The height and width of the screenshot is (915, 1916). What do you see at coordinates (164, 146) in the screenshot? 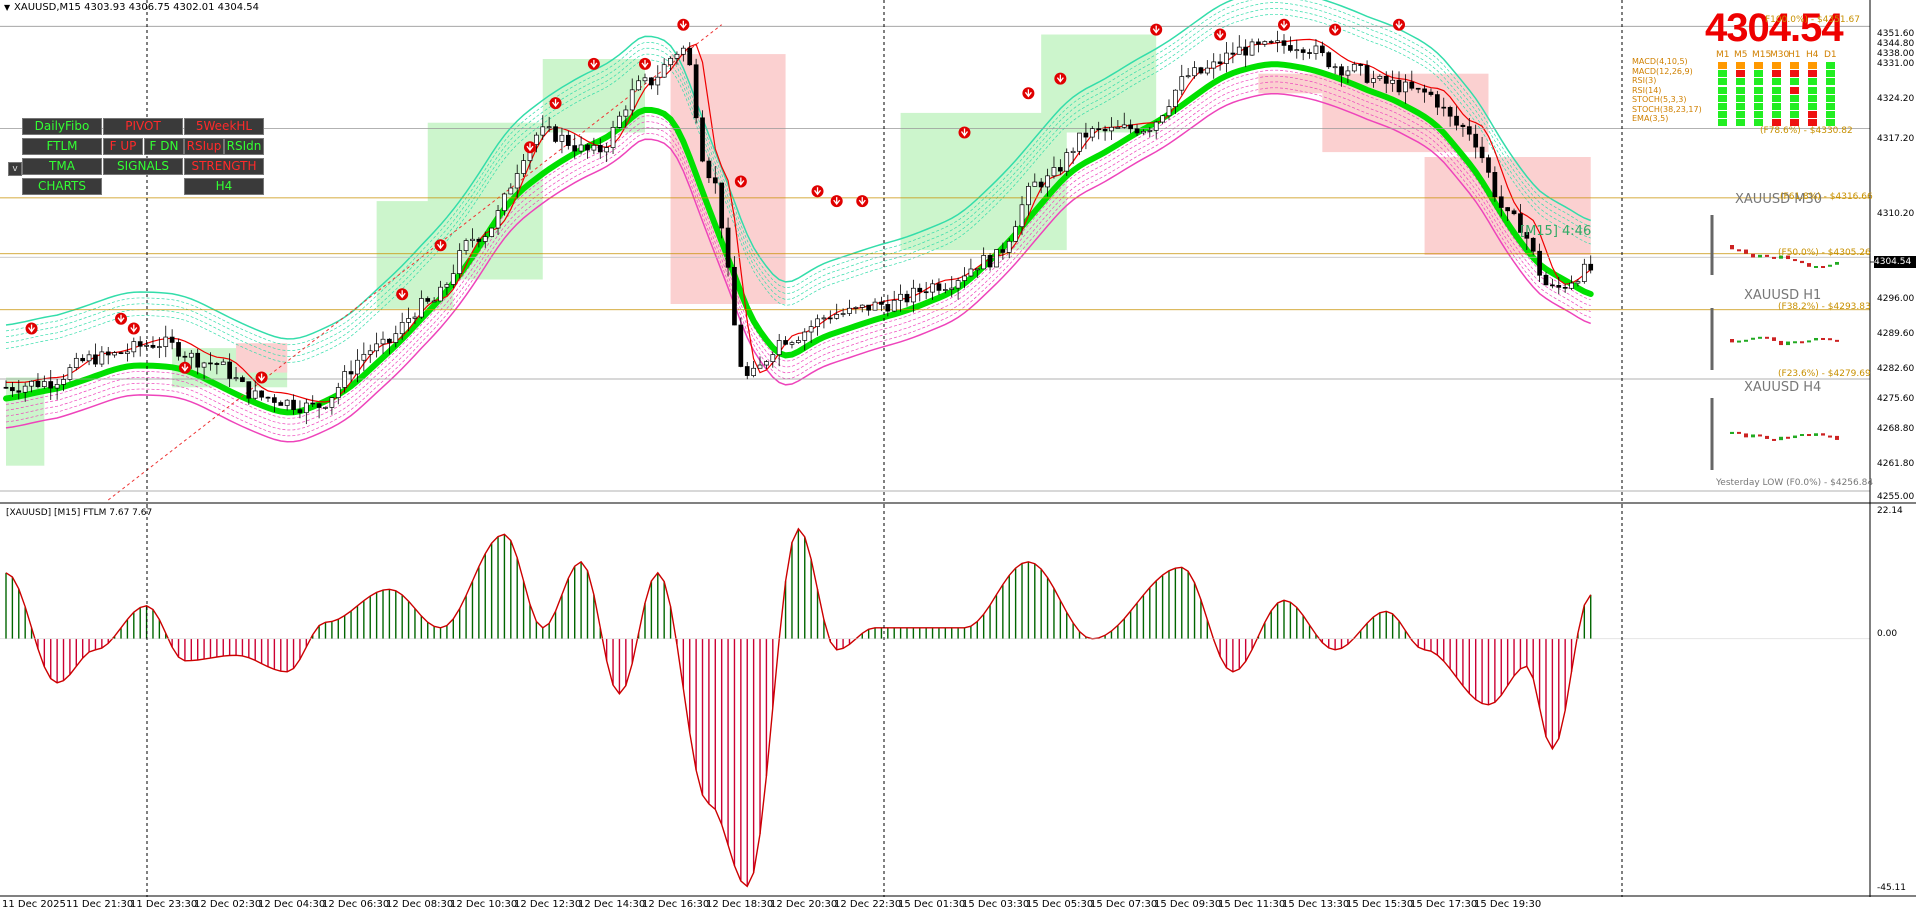
I see `toggle-f-dn-button: F DN` at bounding box center [164, 146].